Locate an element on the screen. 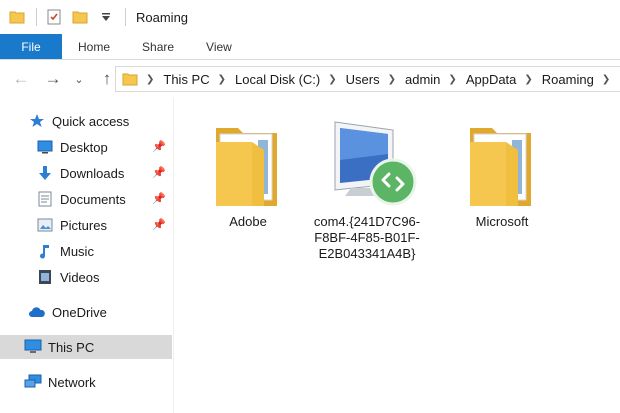  sidebar-item-label: Desktop is located at coordinates (84, 147).